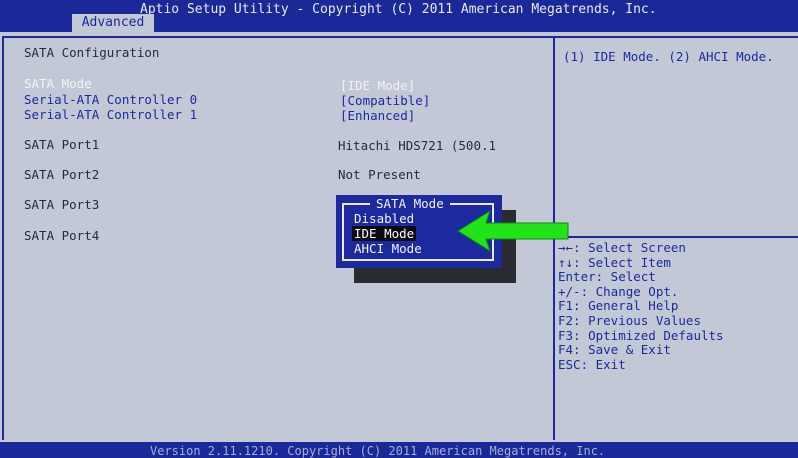 The width and height of the screenshot is (798, 458). I want to click on help-text: (1) IDE Mode. (2) AHCI Mode., so click(668, 56).